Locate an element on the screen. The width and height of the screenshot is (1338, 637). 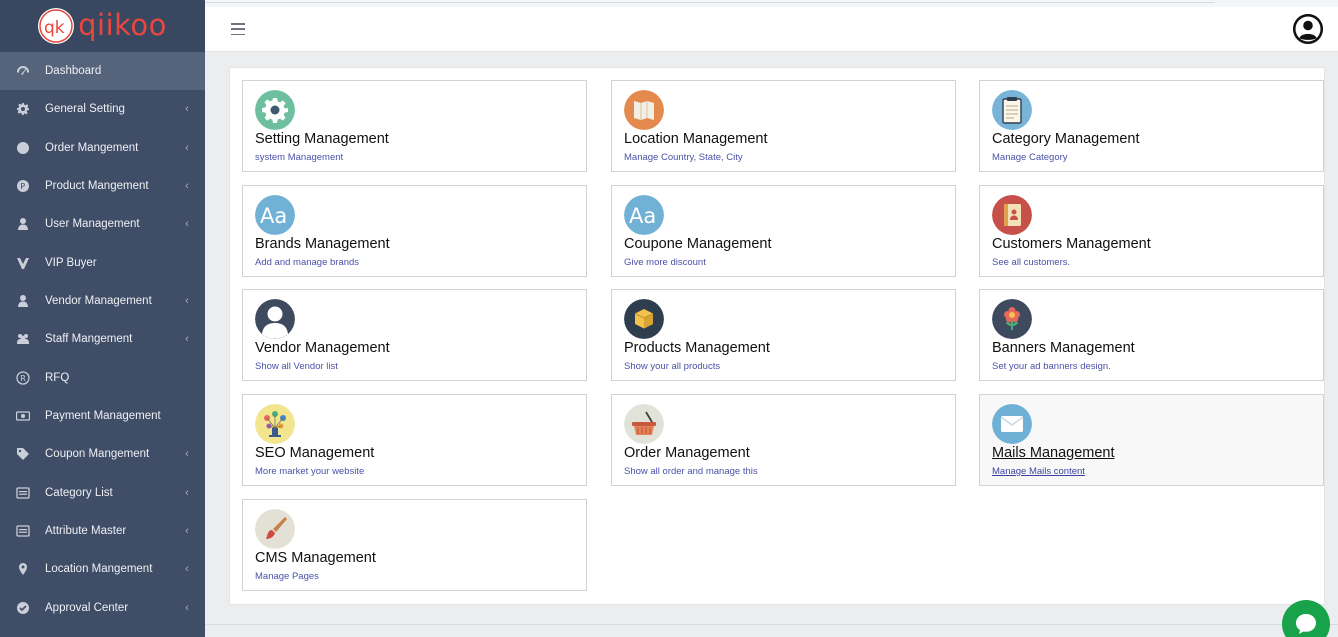
sidebar-item-label: Coupon Mangement is located at coordinates (97, 454).